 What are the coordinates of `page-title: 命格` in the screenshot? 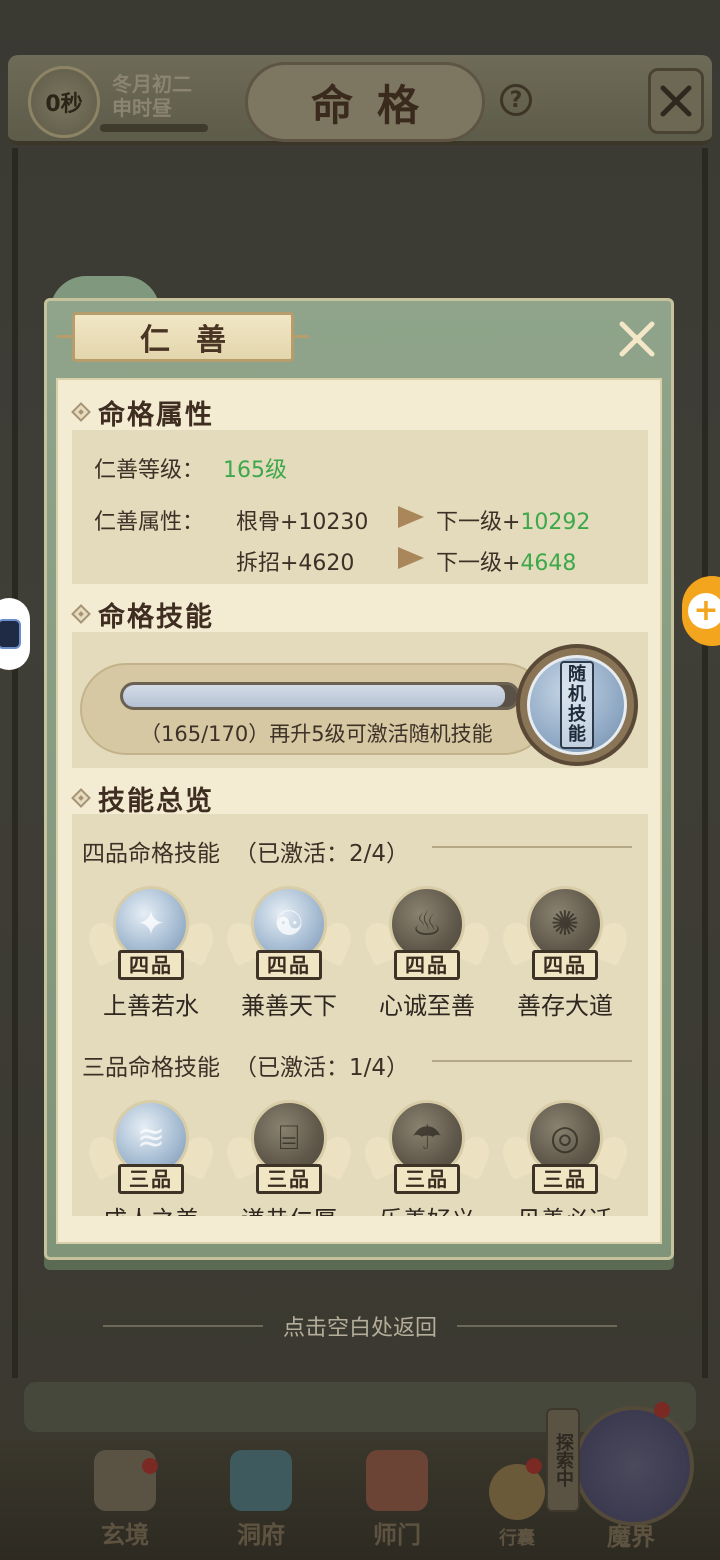 It's located at (365, 102).